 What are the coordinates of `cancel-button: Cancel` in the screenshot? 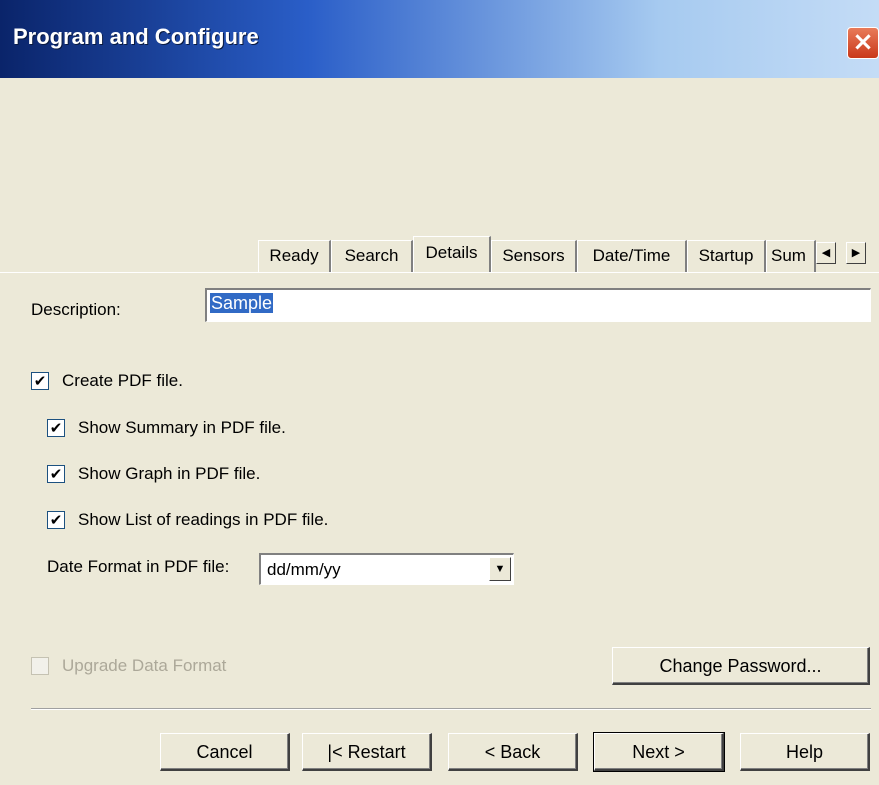 It's located at (225, 752).